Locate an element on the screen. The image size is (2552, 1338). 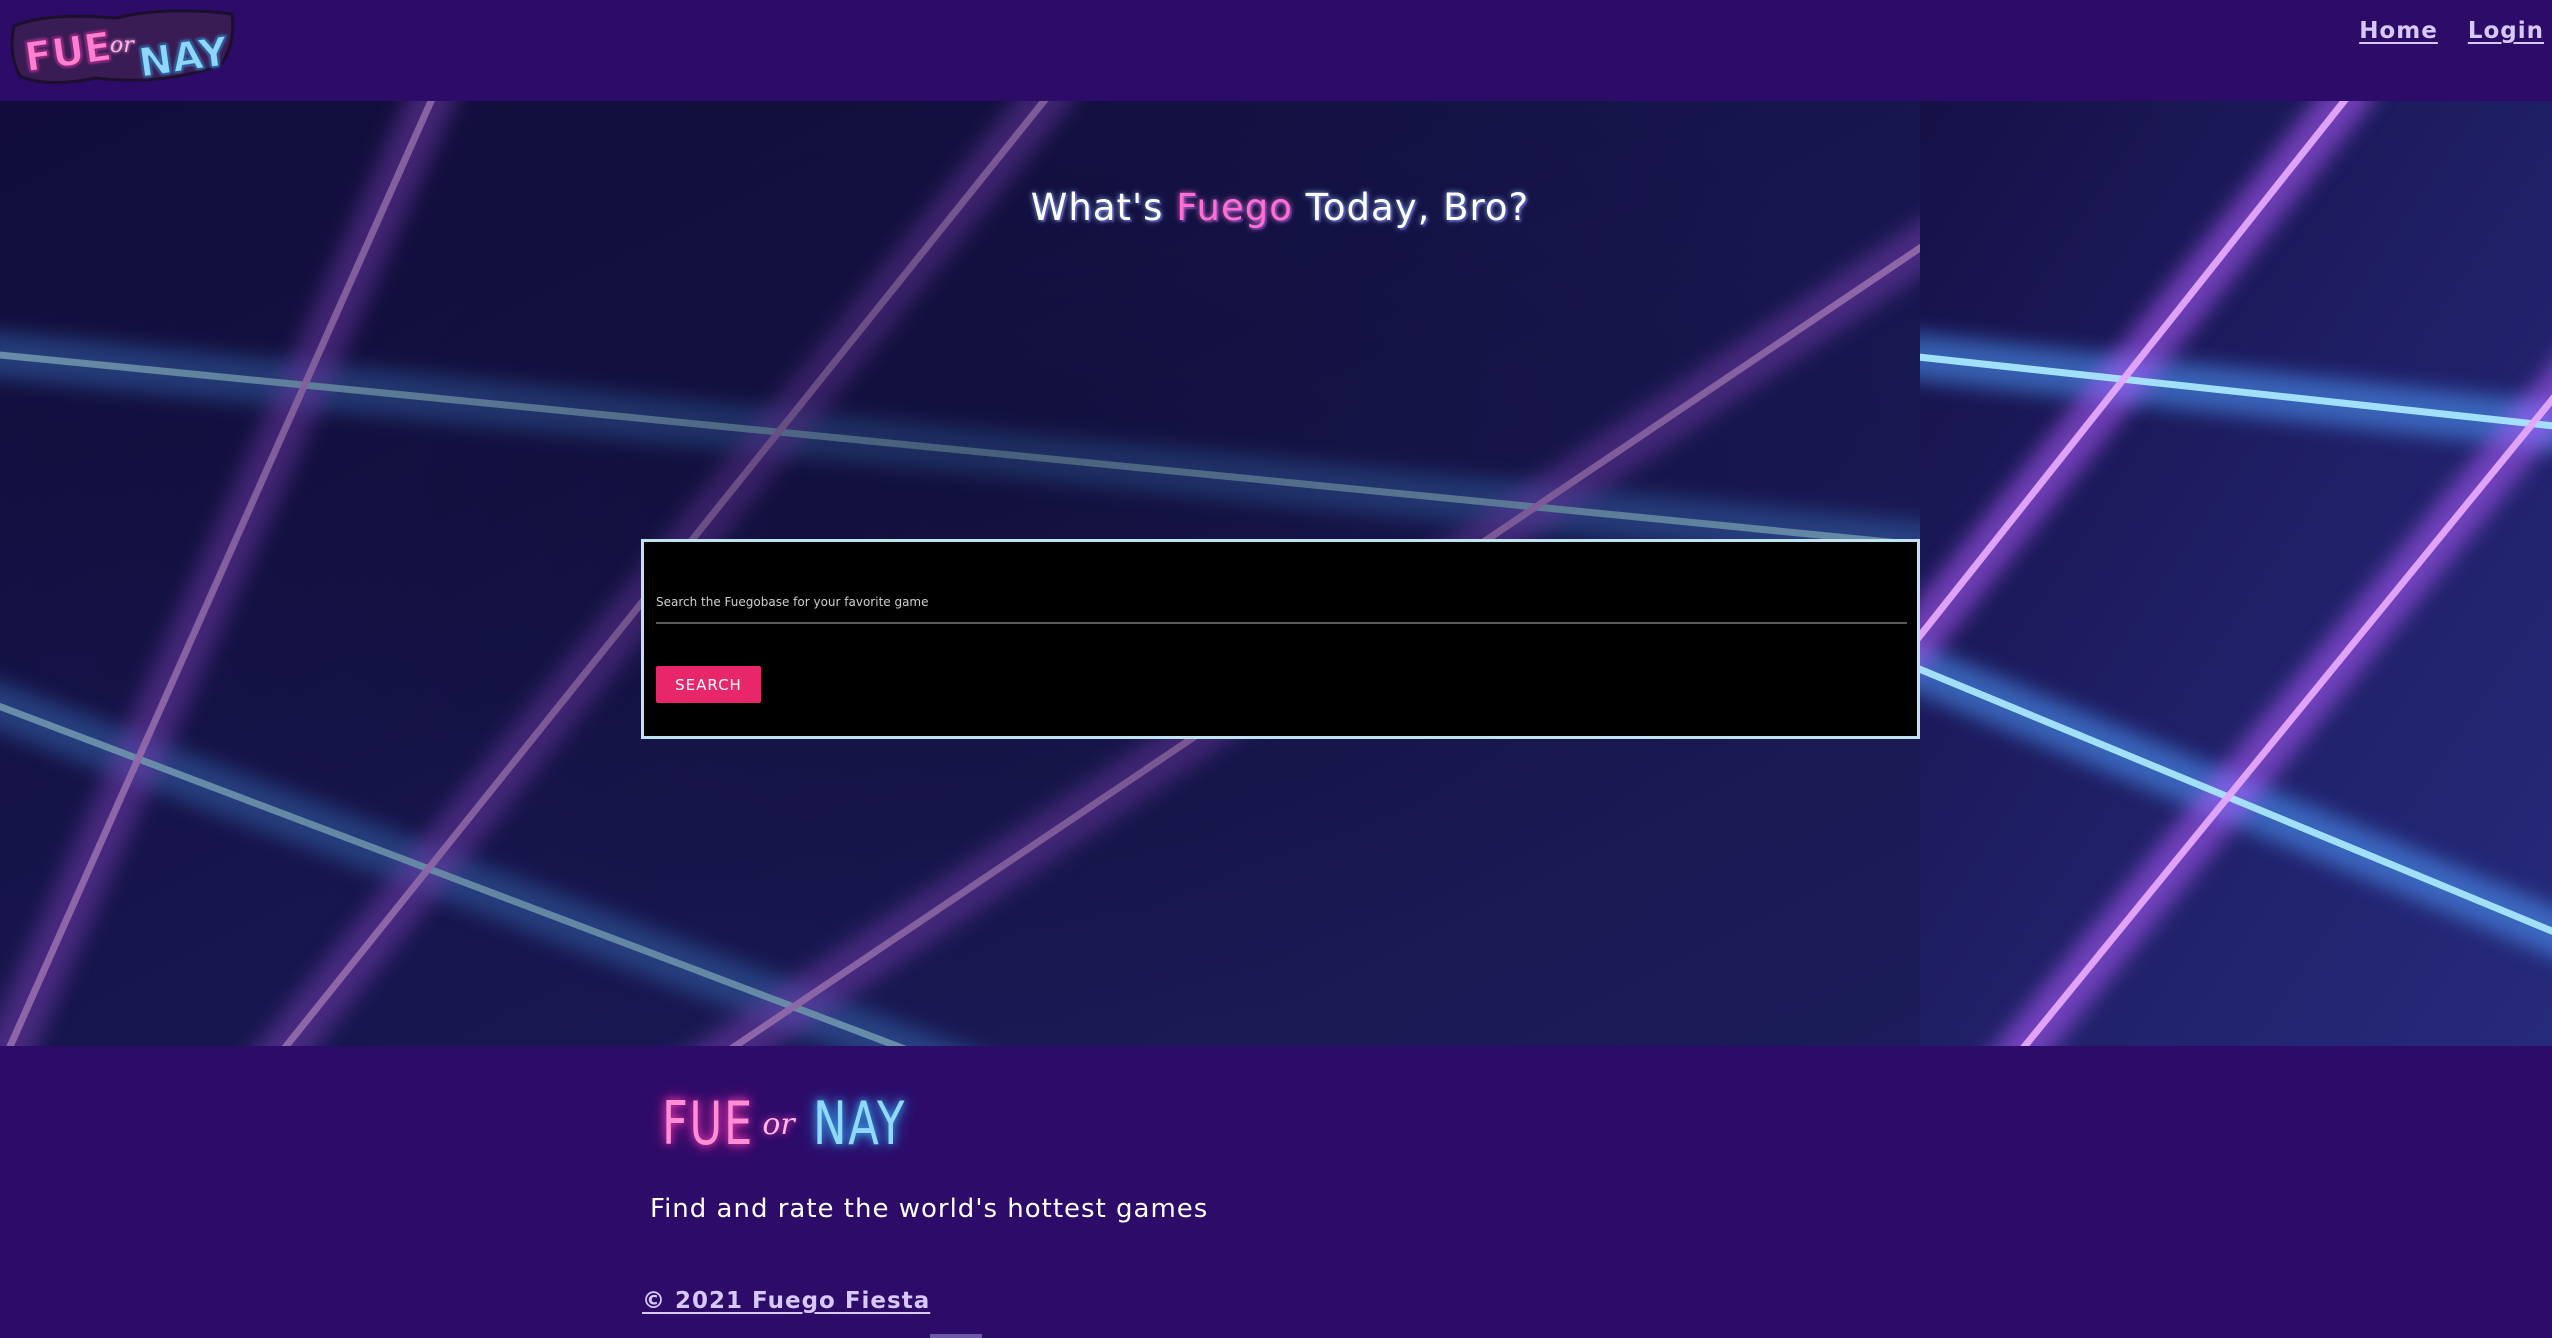
footer-copyright-link: © 2021 Fuego Fiesta is located at coordinates (786, 1301).